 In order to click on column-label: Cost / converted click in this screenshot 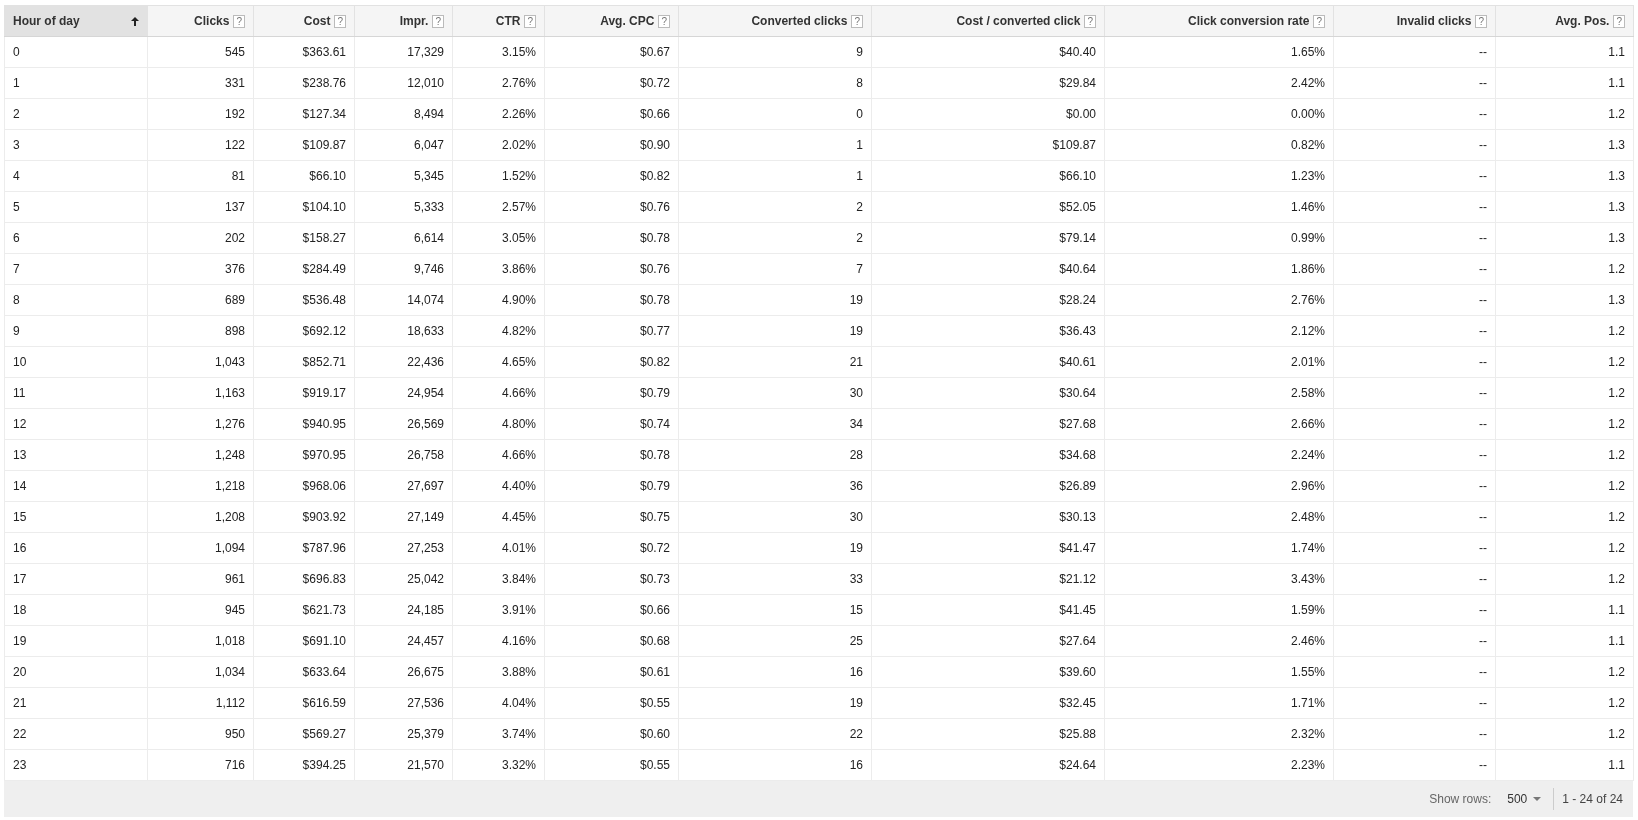, I will do `click(1018, 21)`.